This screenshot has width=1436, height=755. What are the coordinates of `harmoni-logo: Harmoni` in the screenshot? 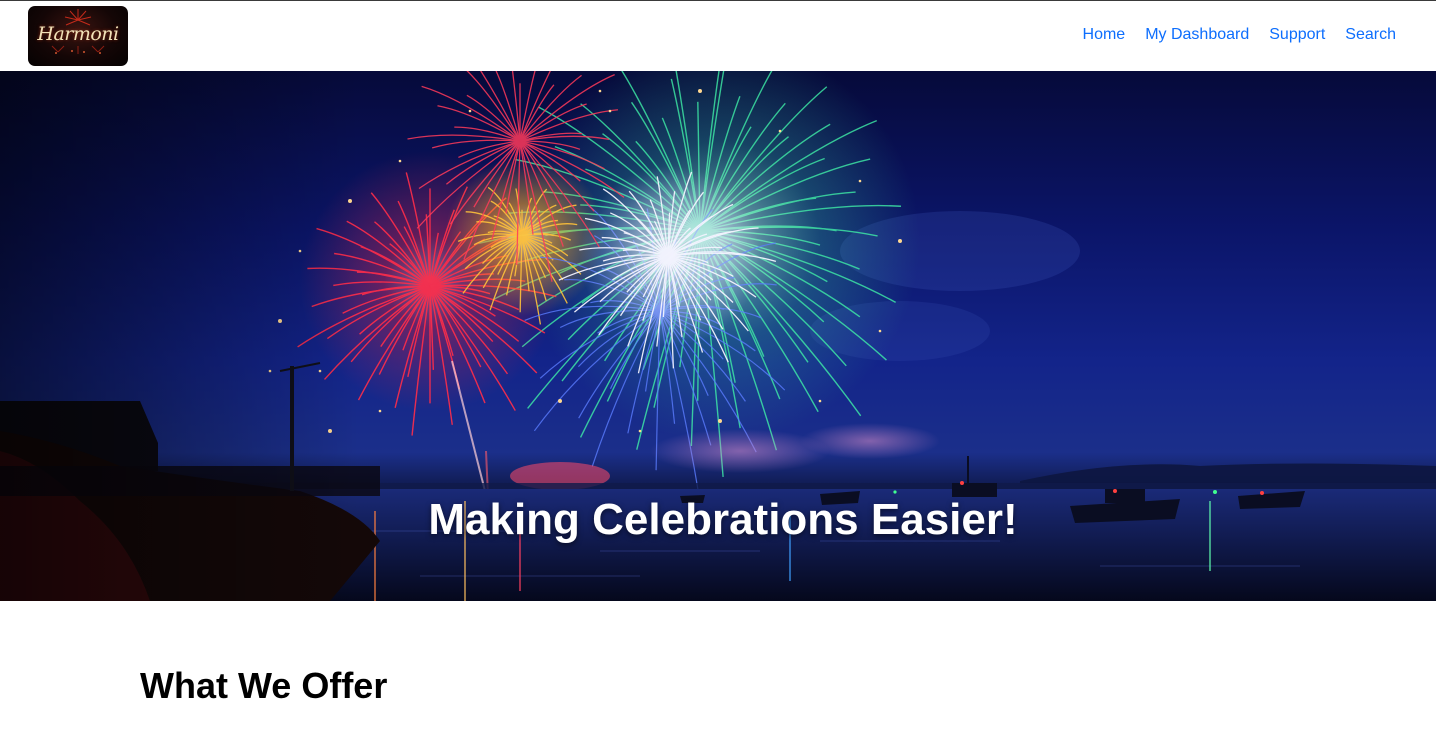 It's located at (78, 36).